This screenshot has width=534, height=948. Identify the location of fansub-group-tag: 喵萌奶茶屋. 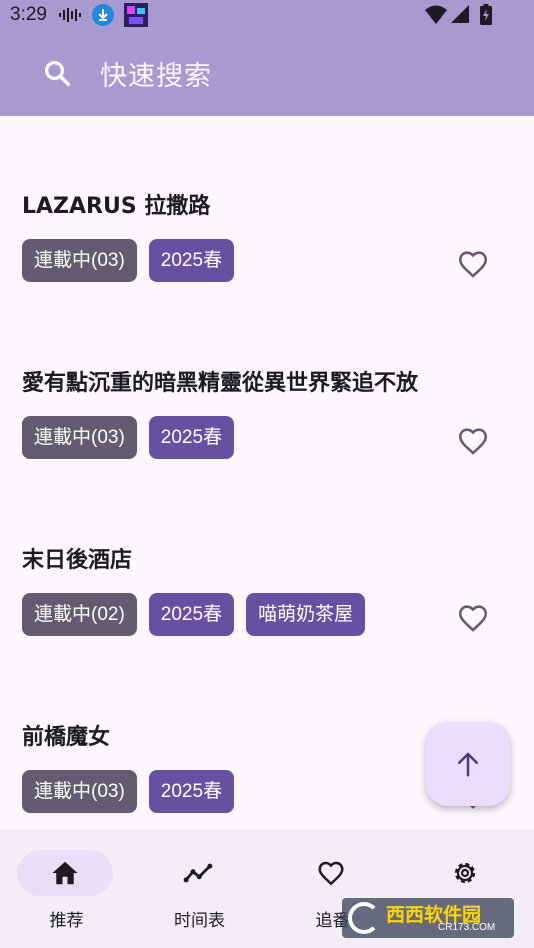
(306, 614).